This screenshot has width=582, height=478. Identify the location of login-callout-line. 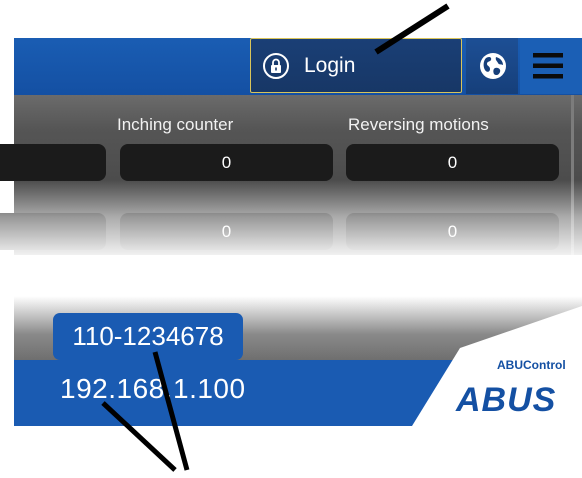
(412, 29).